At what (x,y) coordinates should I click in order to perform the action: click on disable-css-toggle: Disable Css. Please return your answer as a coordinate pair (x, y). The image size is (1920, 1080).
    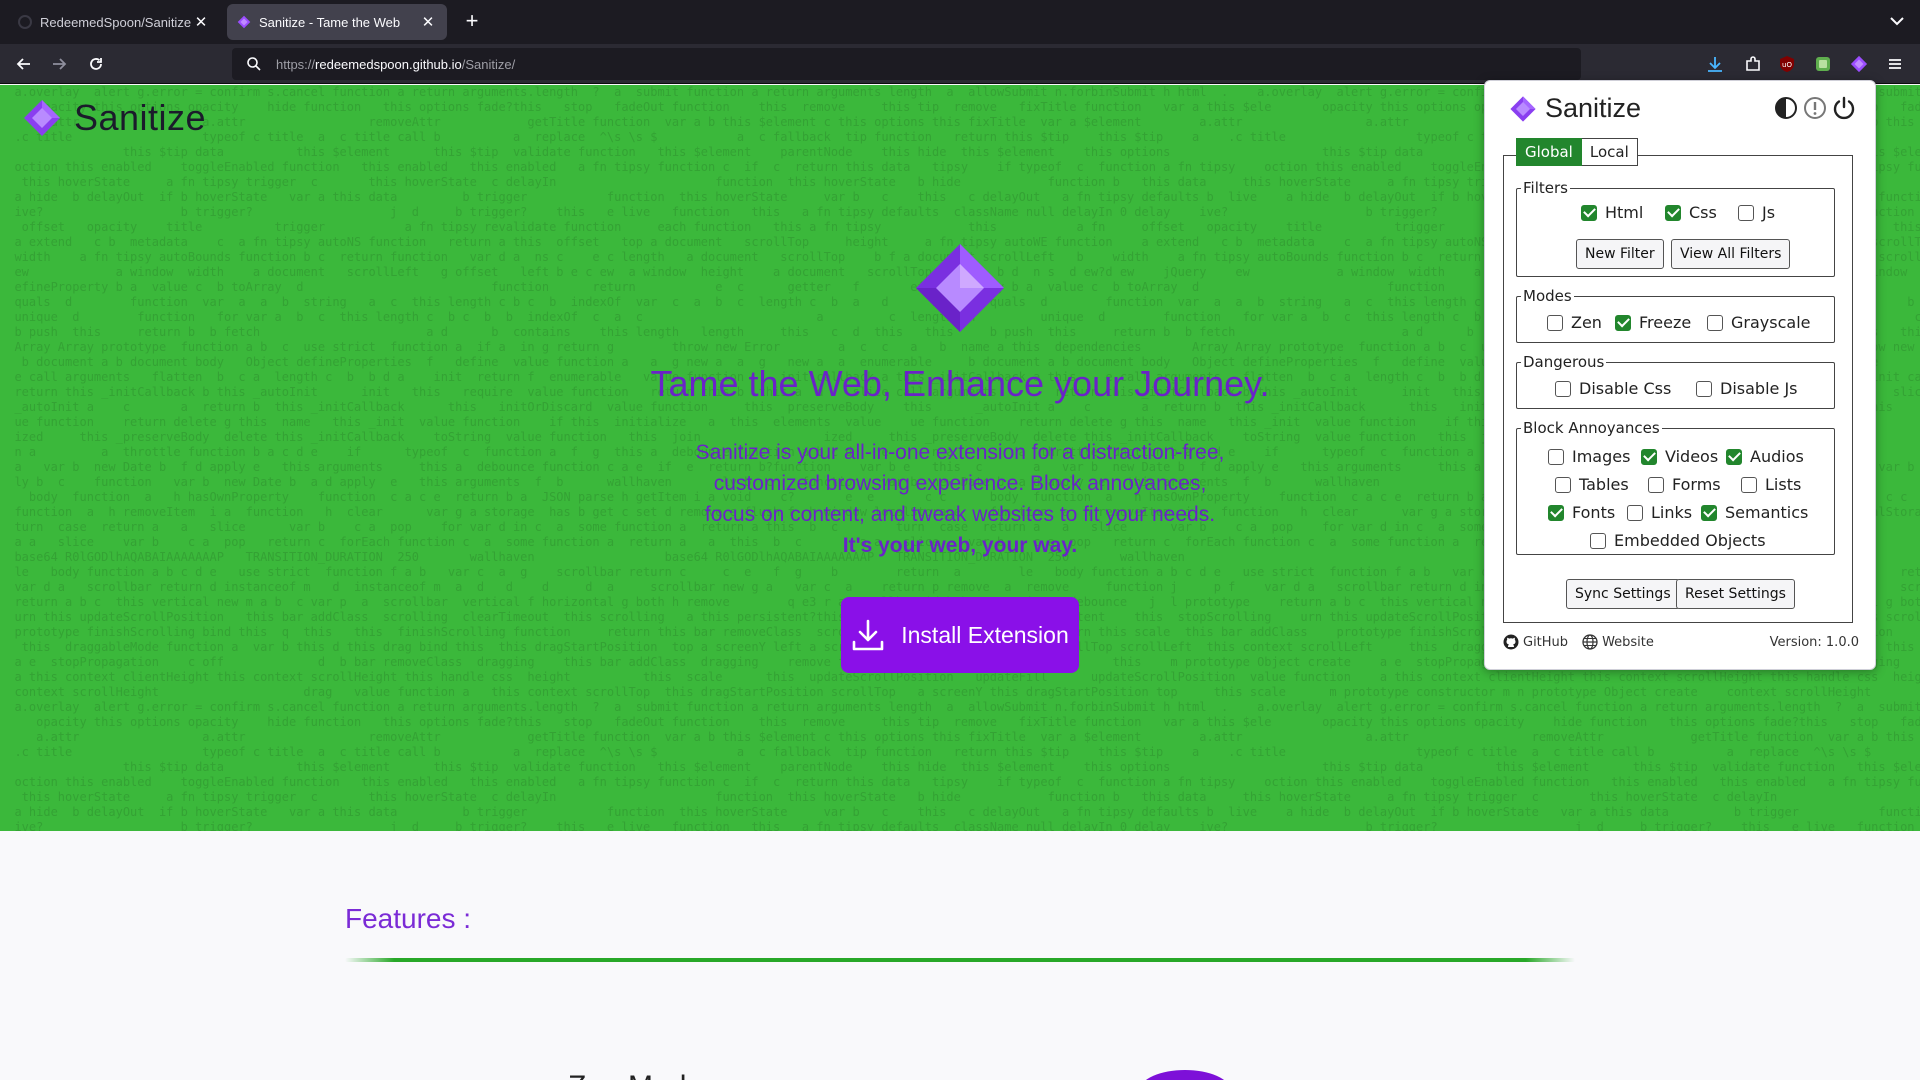
    Looking at the image, I should click on (1613, 388).